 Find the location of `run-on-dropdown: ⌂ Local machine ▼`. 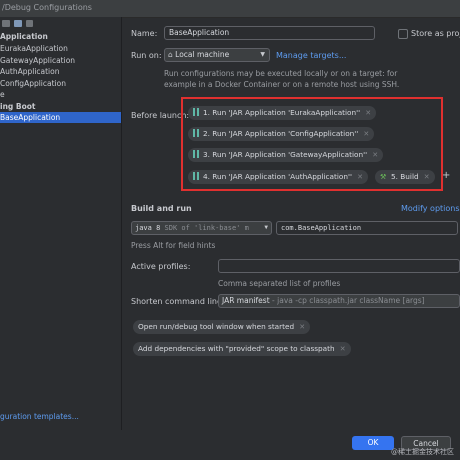

run-on-dropdown: ⌂ Local machine ▼ is located at coordinates (217, 55).